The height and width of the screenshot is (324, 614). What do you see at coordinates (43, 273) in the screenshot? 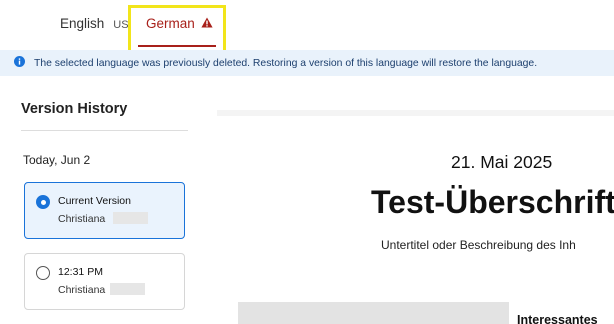
I see `radio-unselected` at bounding box center [43, 273].